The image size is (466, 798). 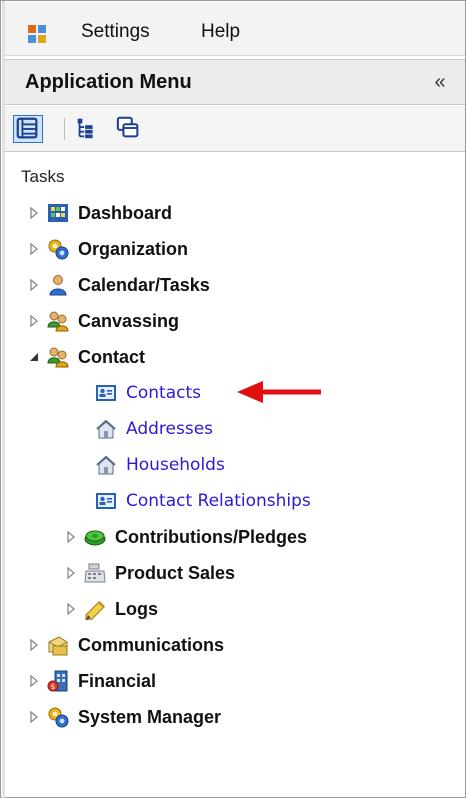 I want to click on tree-item-addresses: Addresses, so click(x=154, y=429).